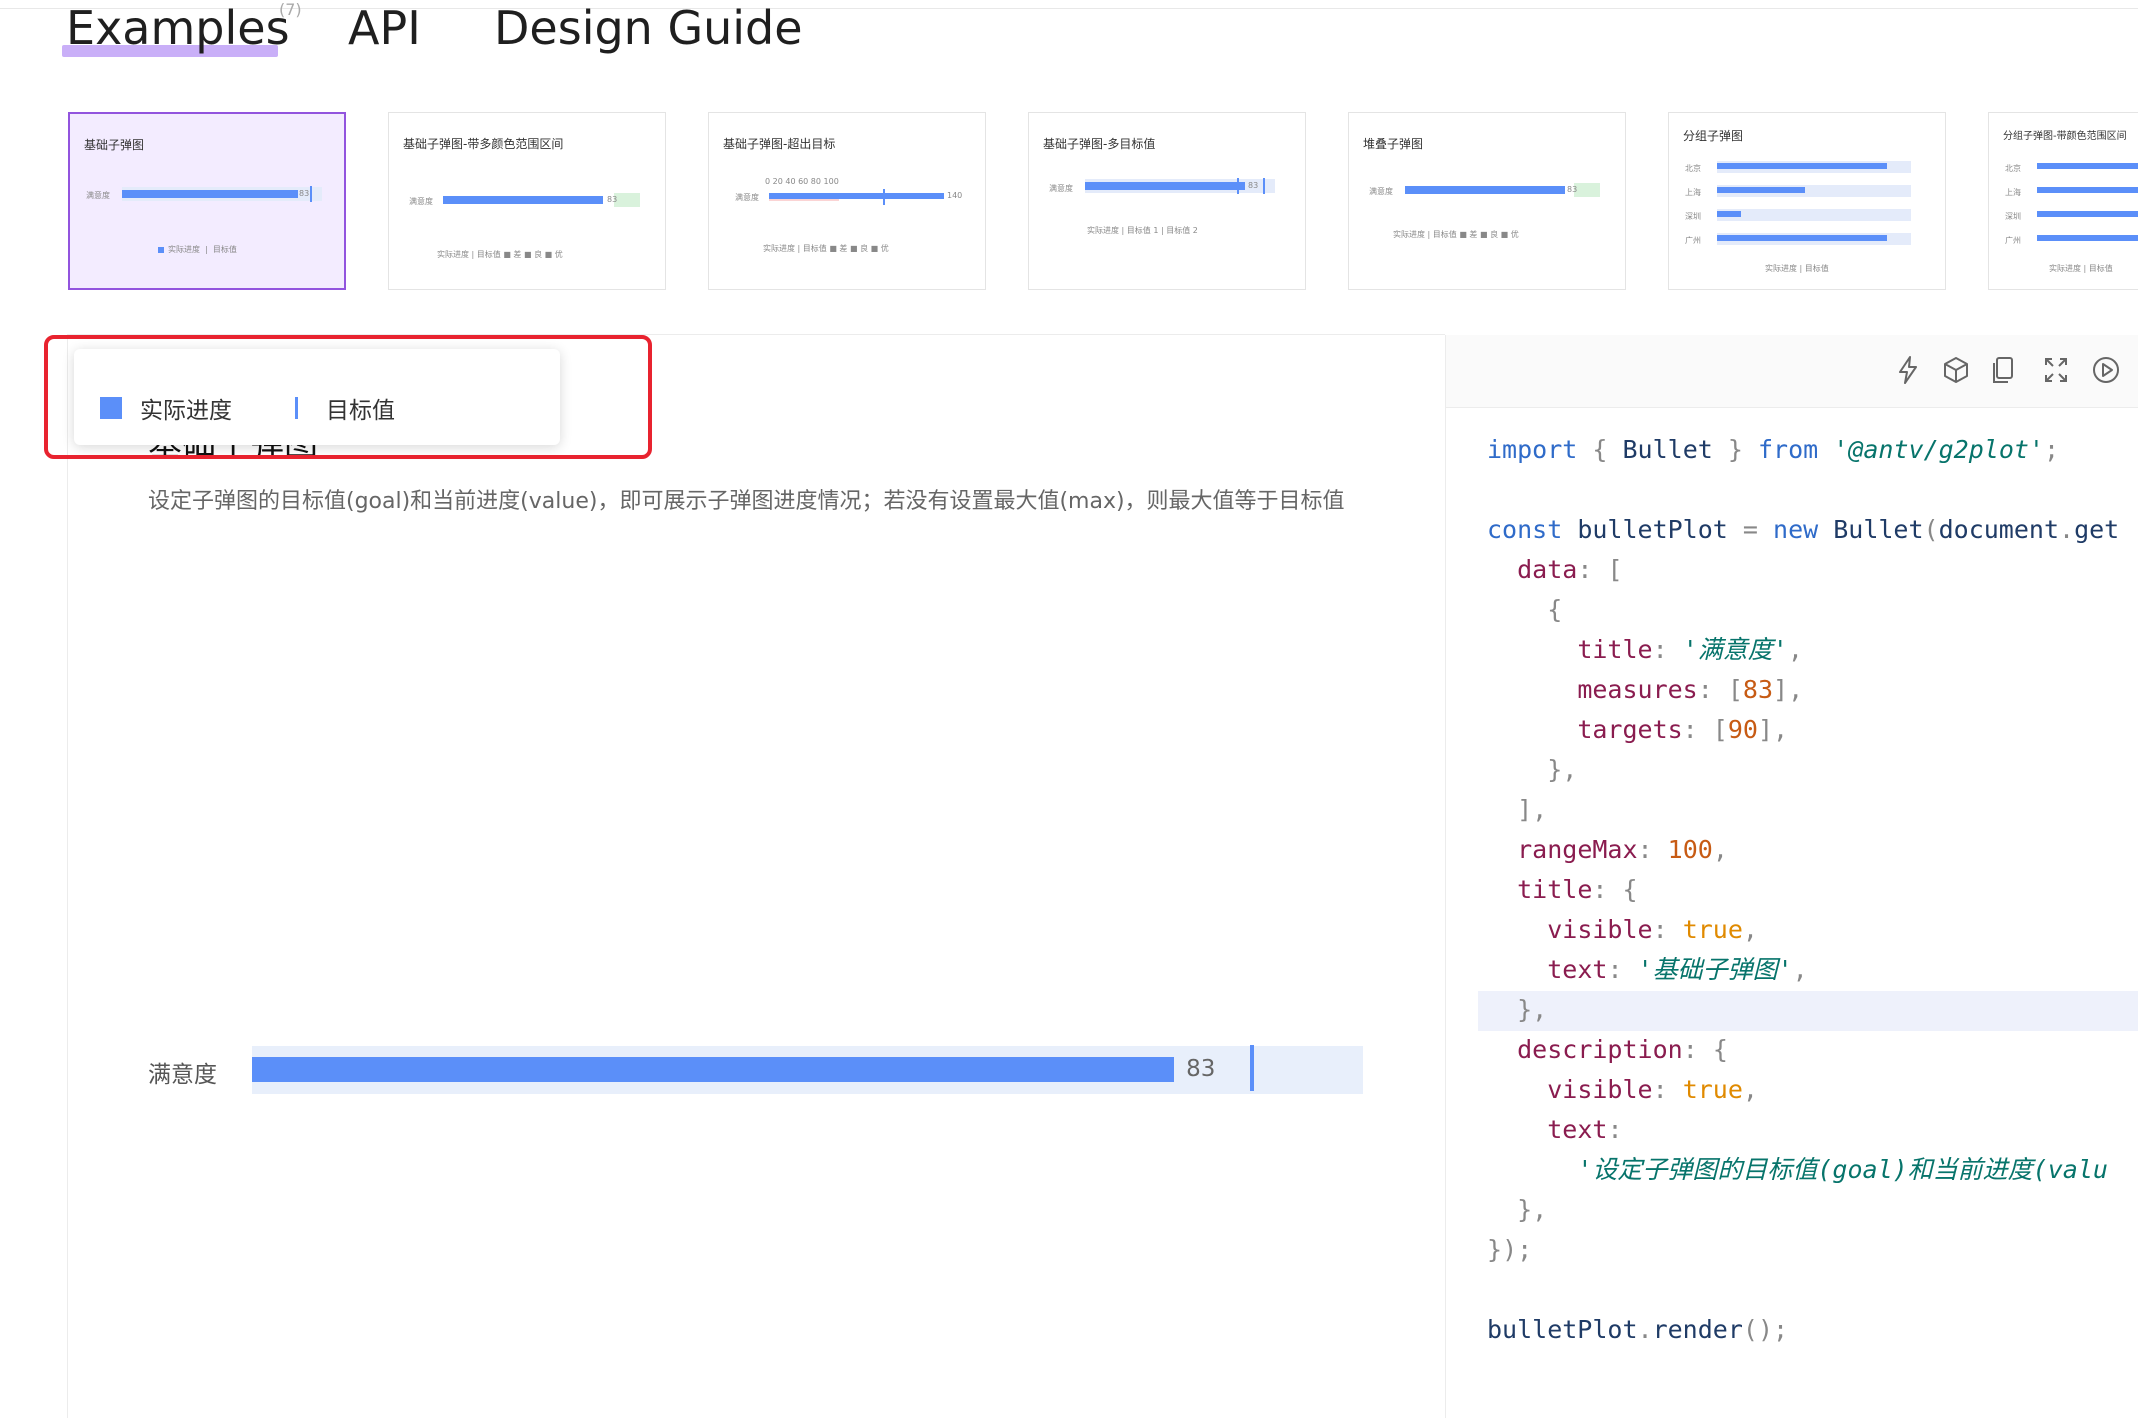 The height and width of the screenshot is (1418, 2138). What do you see at coordinates (1393, 144) in the screenshot?
I see `thumbnail-title: 堆叠子弹图` at bounding box center [1393, 144].